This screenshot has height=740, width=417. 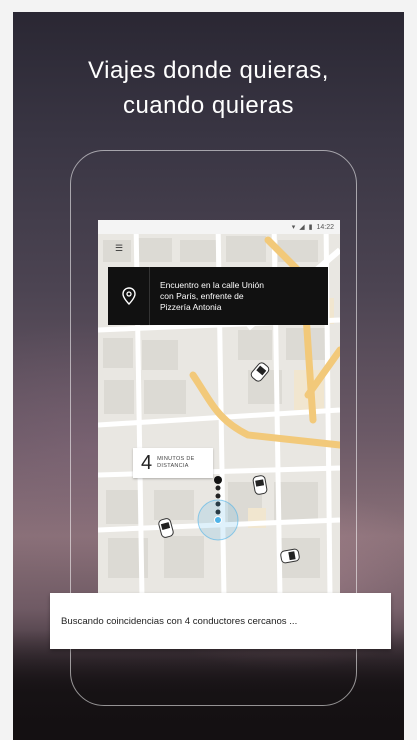 What do you see at coordinates (293, 227) in the screenshot?
I see `wifi-icon: ▾` at bounding box center [293, 227].